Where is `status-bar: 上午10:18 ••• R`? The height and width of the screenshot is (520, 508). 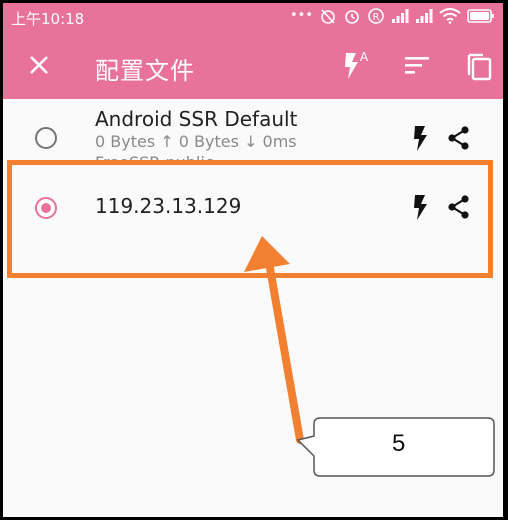 status-bar: 上午10:18 ••• R is located at coordinates (253, 17).